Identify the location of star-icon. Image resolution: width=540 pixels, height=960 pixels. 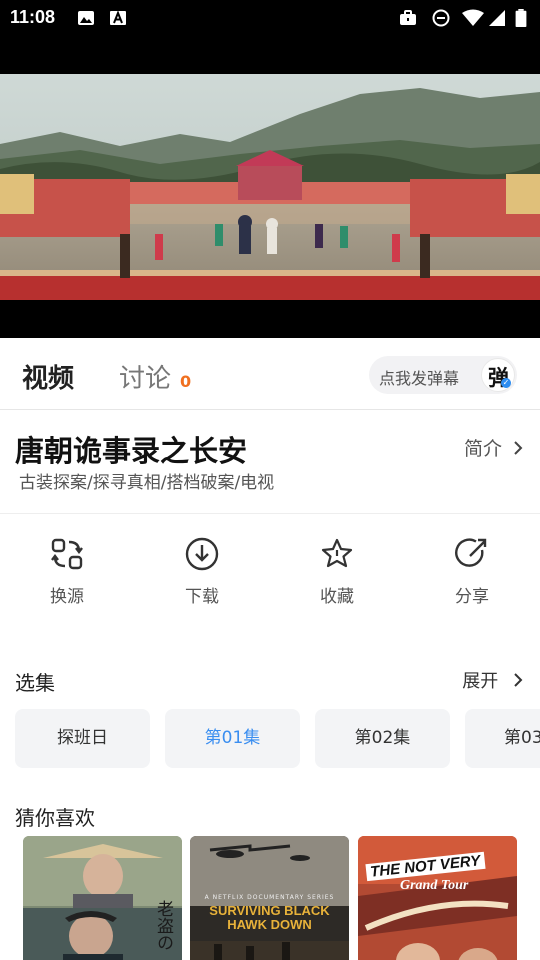
(337, 553).